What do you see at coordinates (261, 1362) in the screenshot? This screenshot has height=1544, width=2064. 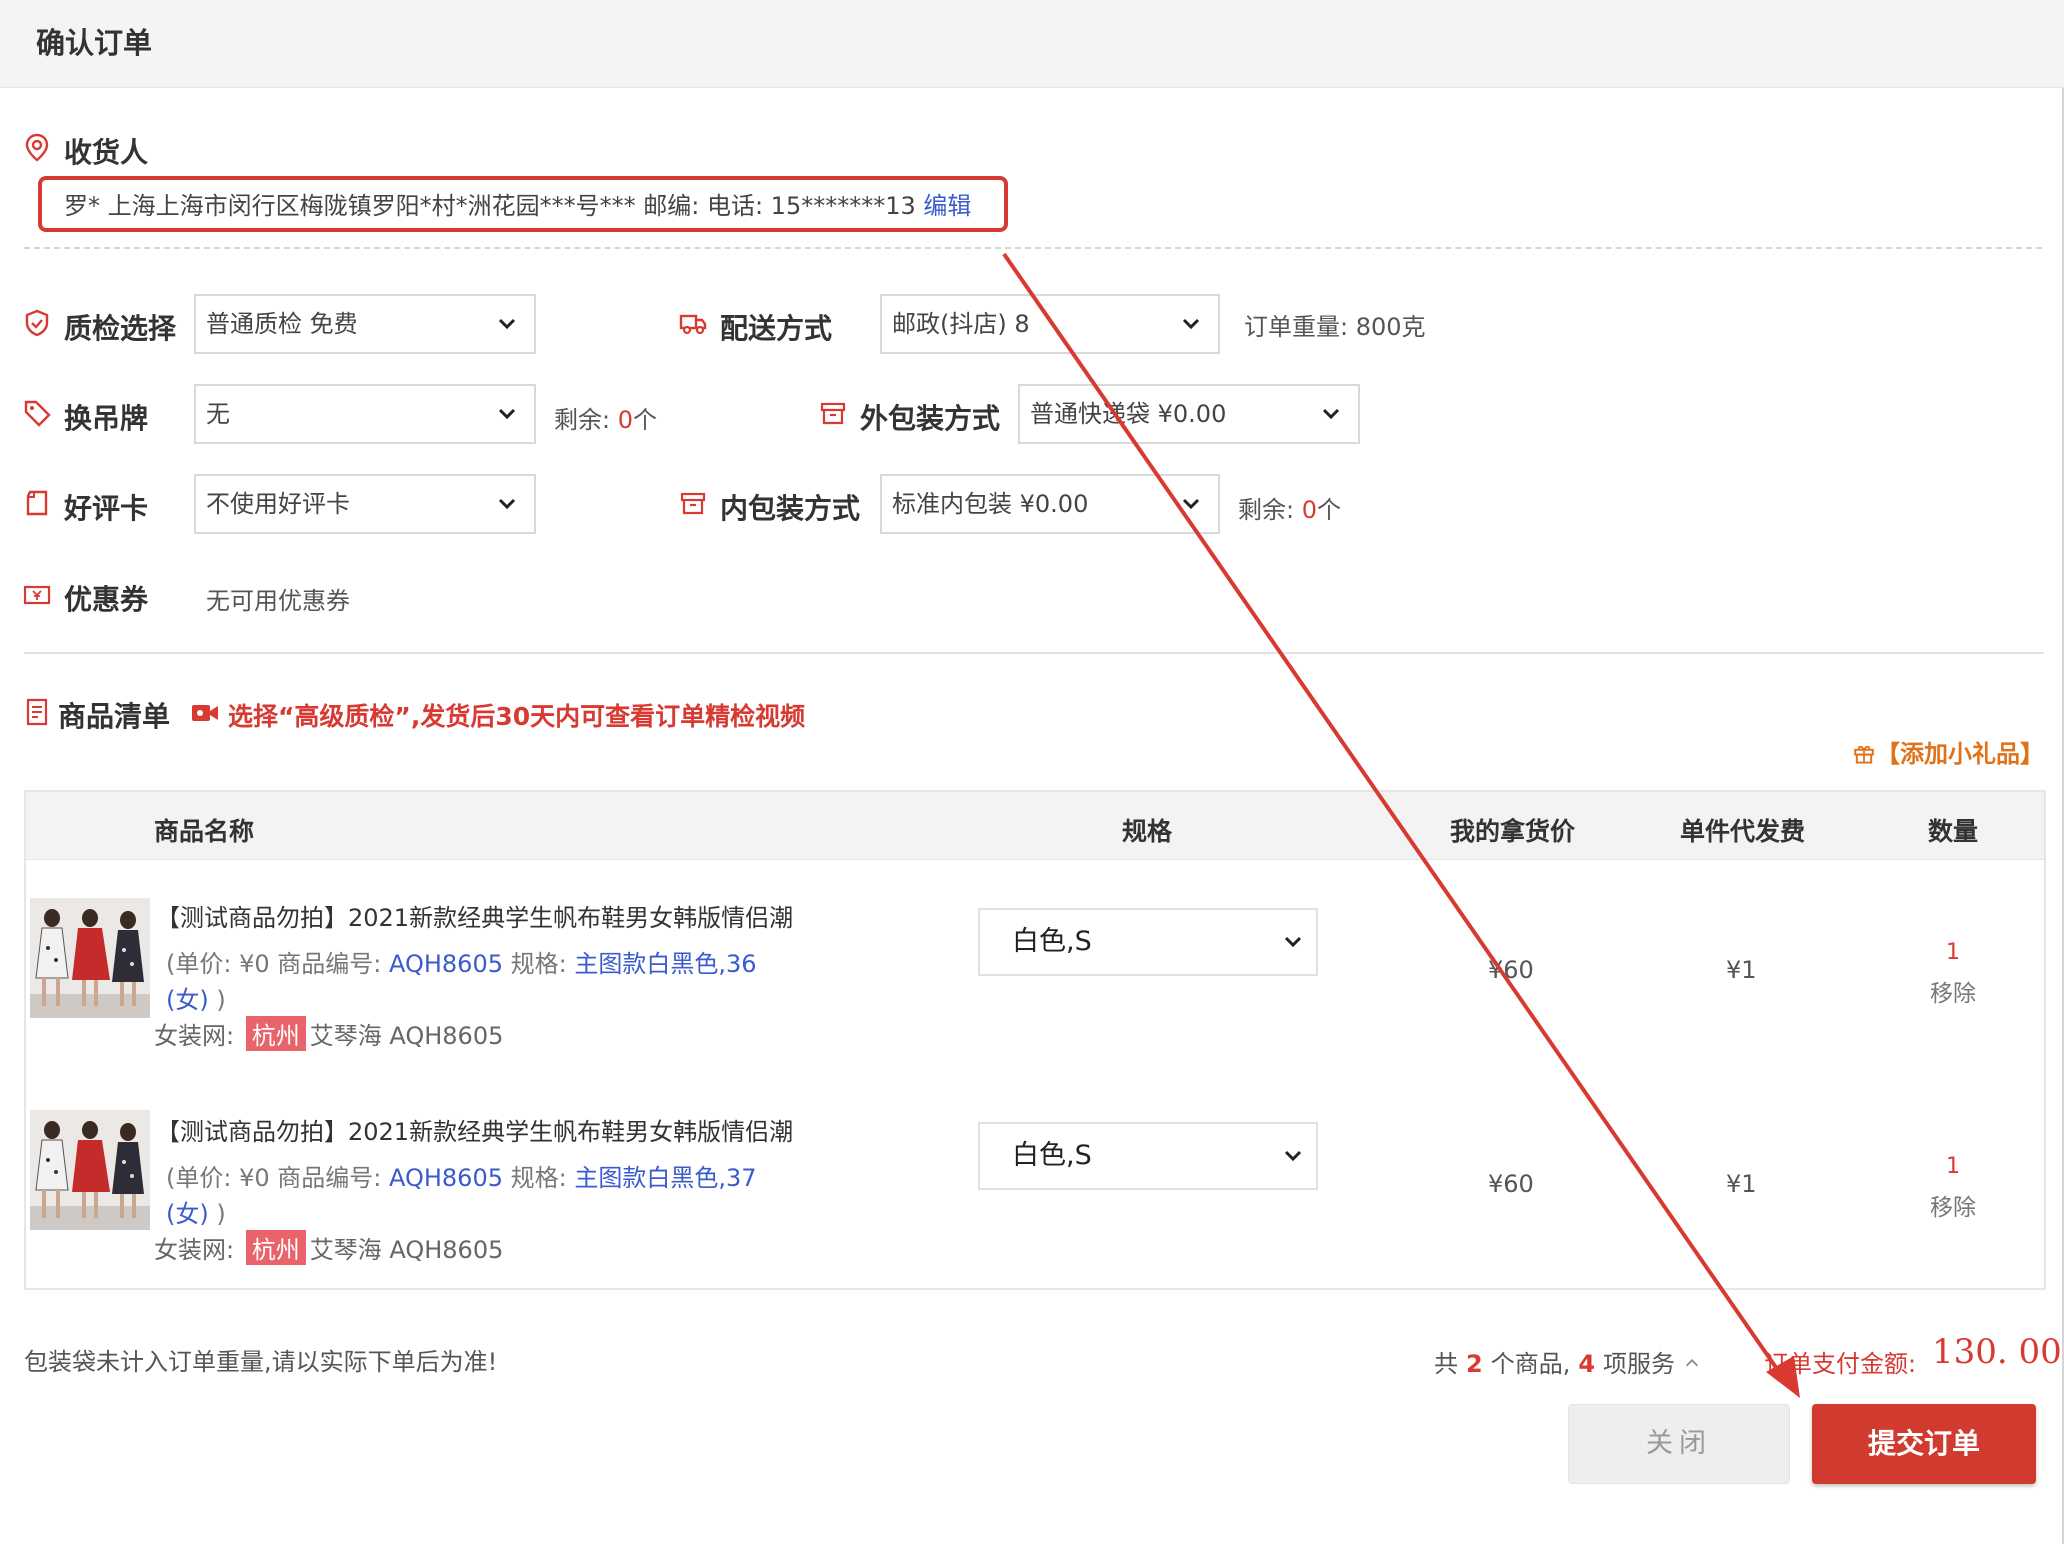 I see `packaging-footnote: 包装袋未计入订单重量,请以实际下单后为准!` at bounding box center [261, 1362].